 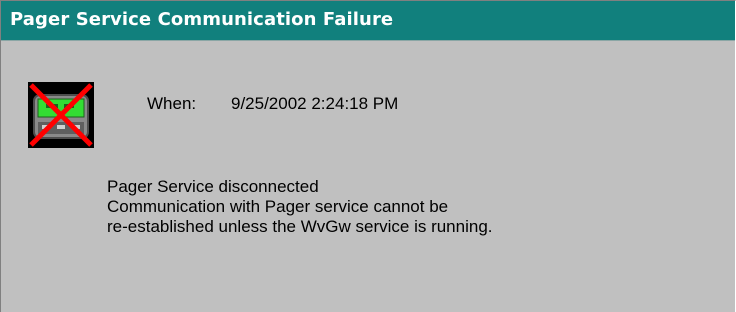 I want to click on window-title: Pager Service Communication Failure, so click(x=202, y=19).